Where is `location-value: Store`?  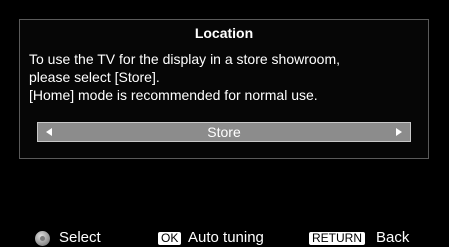
location-value: Store is located at coordinates (224, 132).